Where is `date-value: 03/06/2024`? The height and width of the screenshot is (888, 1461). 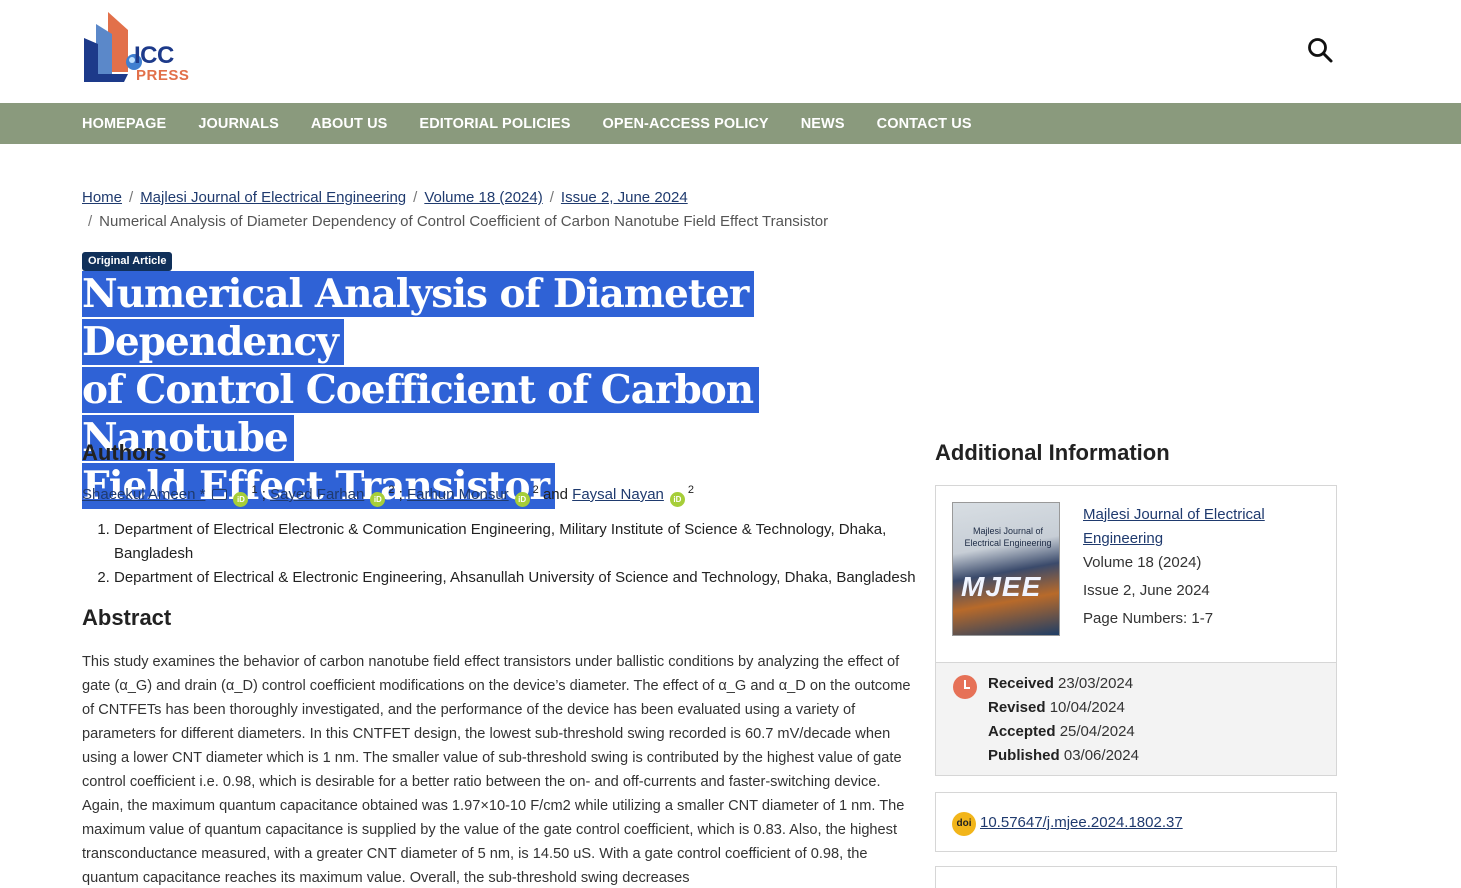 date-value: 03/06/2024 is located at coordinates (1101, 755).